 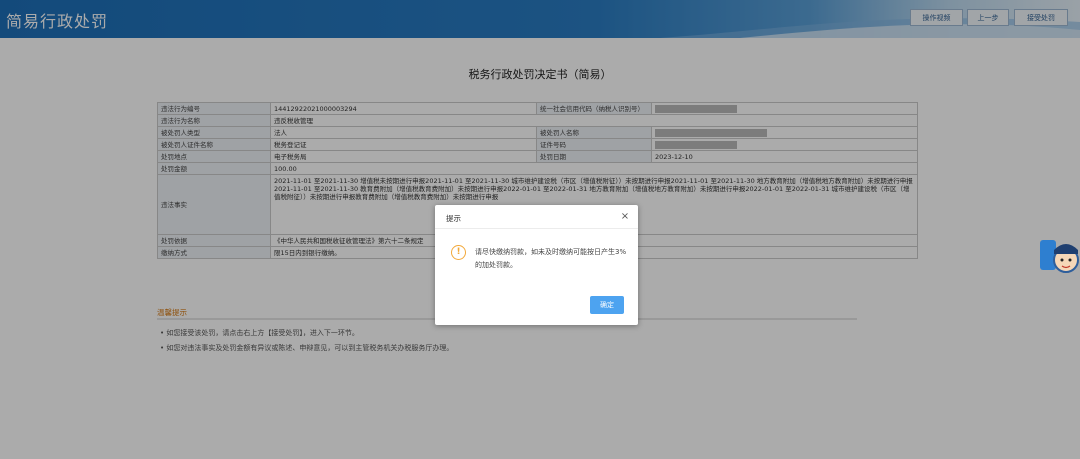 I want to click on warning-icon: !, so click(x=458, y=252).